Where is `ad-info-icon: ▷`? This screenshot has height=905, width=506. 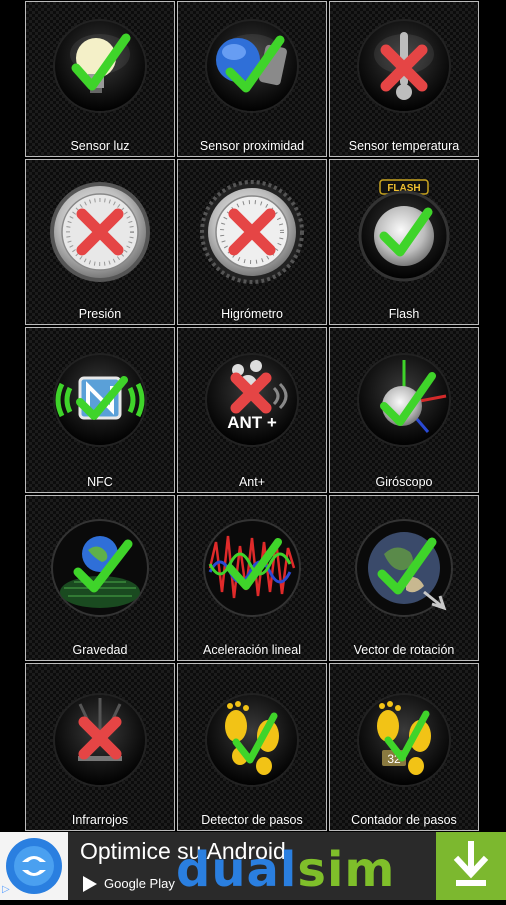 ad-info-icon: ▷ is located at coordinates (7, 890).